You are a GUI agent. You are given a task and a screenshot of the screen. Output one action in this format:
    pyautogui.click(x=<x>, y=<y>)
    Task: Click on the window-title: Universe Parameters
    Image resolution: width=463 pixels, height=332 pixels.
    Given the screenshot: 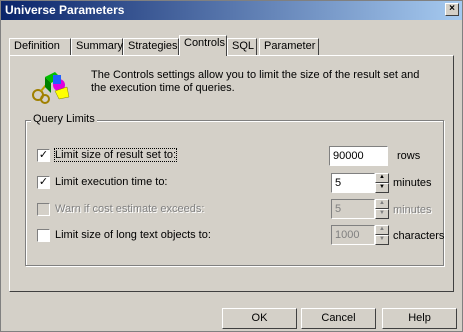 What is the action you would take?
    pyautogui.click(x=65, y=10)
    